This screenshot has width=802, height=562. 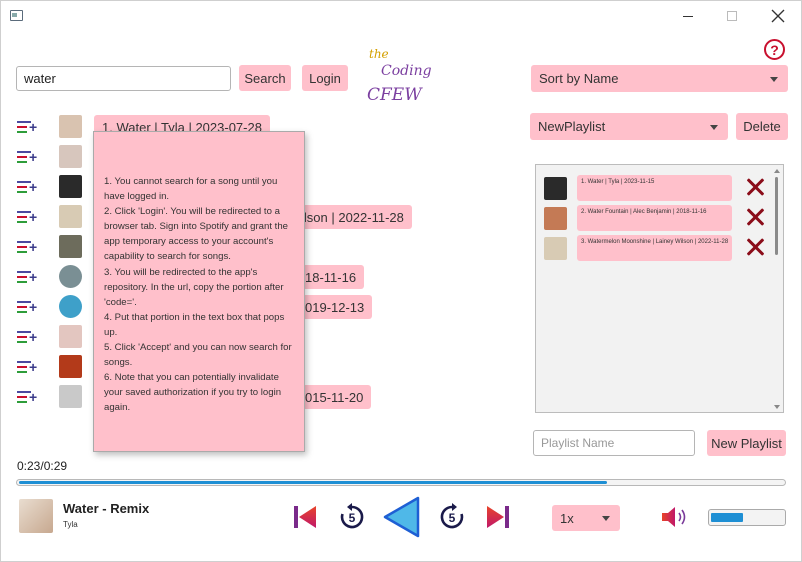 I want to click on logo: the Coding CFEW, so click(x=402, y=78).